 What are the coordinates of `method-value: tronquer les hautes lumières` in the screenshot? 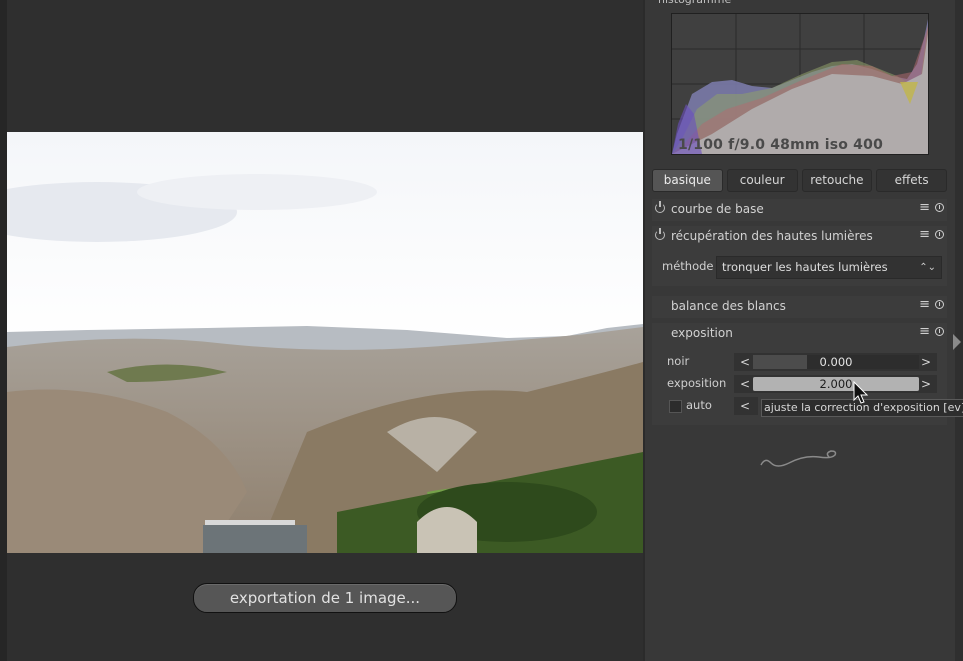 It's located at (805, 267).